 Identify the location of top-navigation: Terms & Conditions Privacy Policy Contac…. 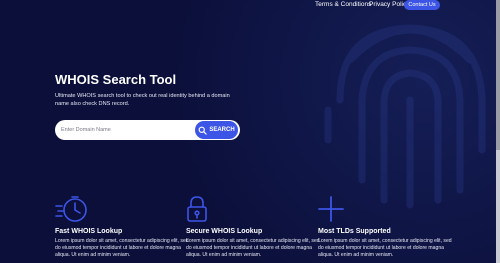
(250, 6).